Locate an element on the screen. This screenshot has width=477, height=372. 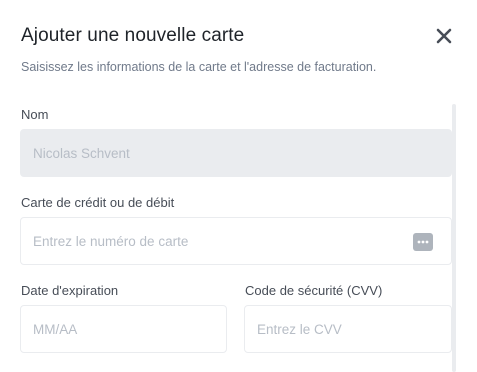
expiry-label: Date d'expiration is located at coordinates (70, 290).